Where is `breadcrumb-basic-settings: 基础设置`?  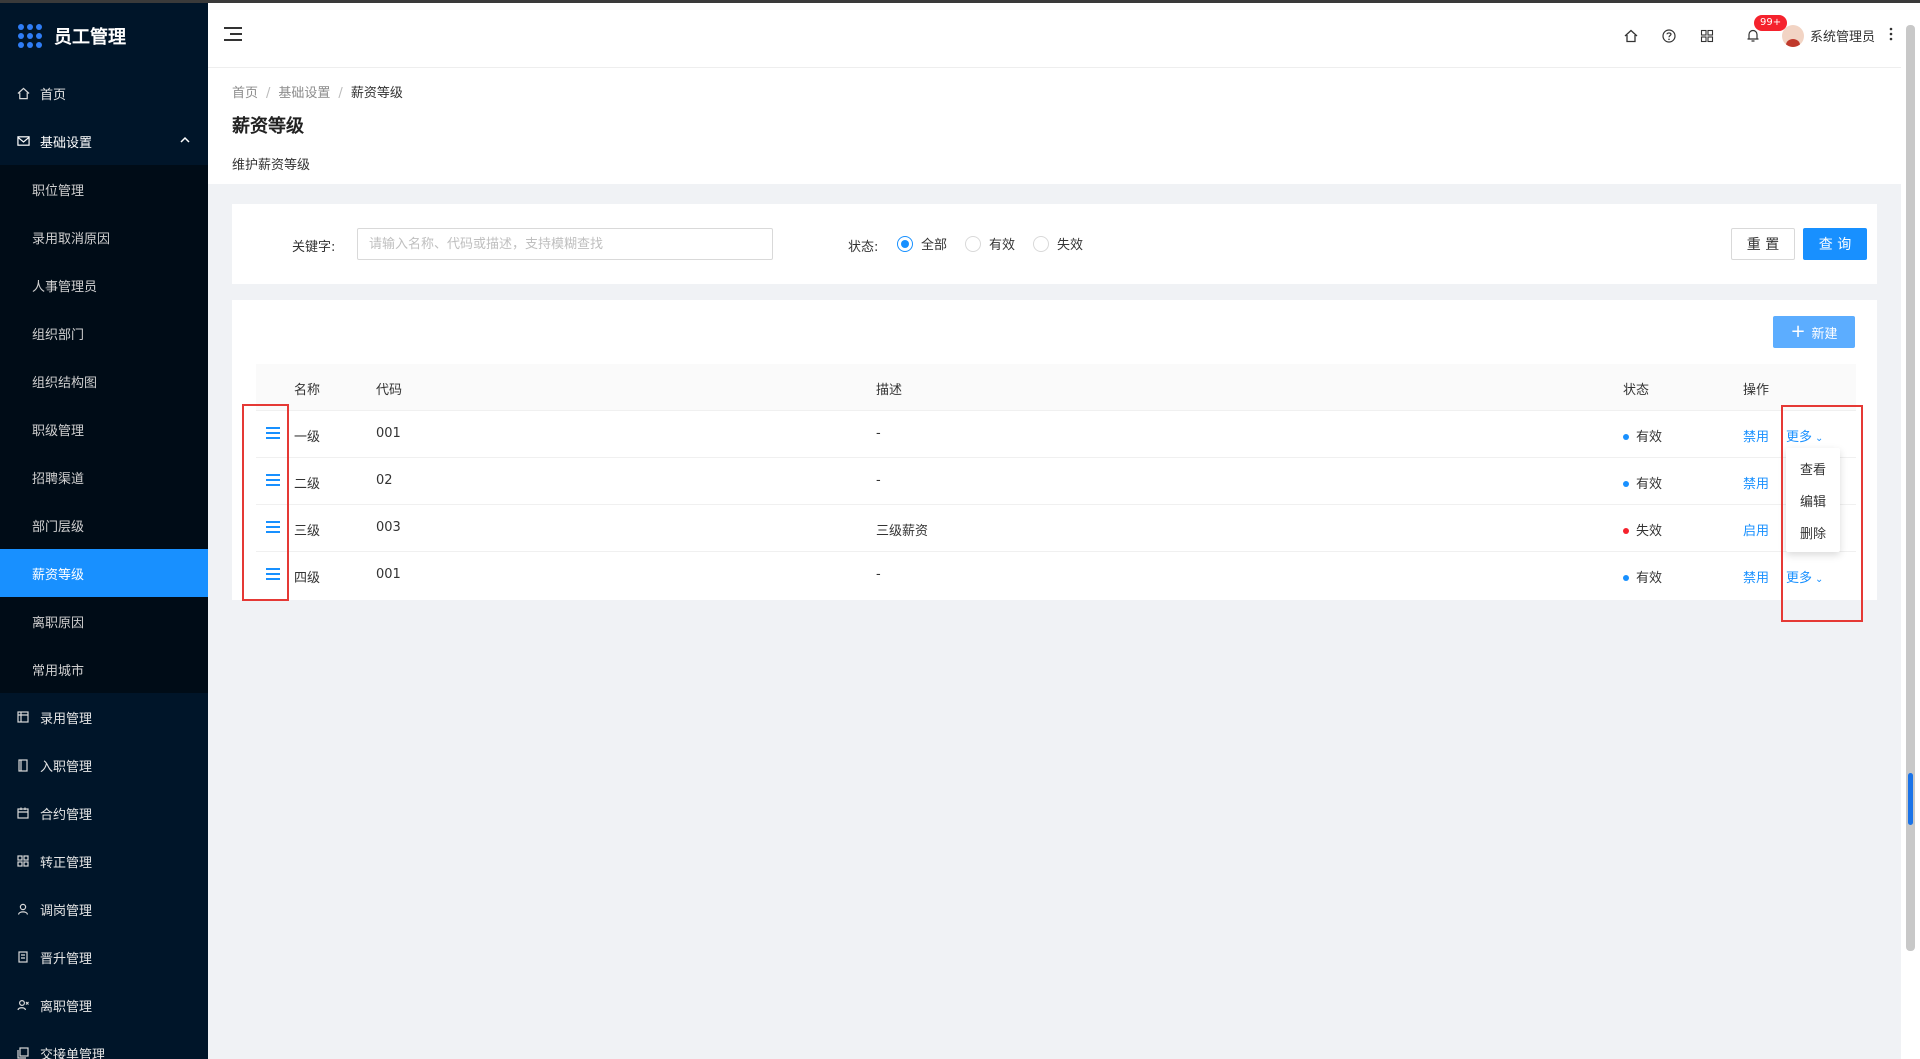 breadcrumb-basic-settings: 基础设置 is located at coordinates (304, 93).